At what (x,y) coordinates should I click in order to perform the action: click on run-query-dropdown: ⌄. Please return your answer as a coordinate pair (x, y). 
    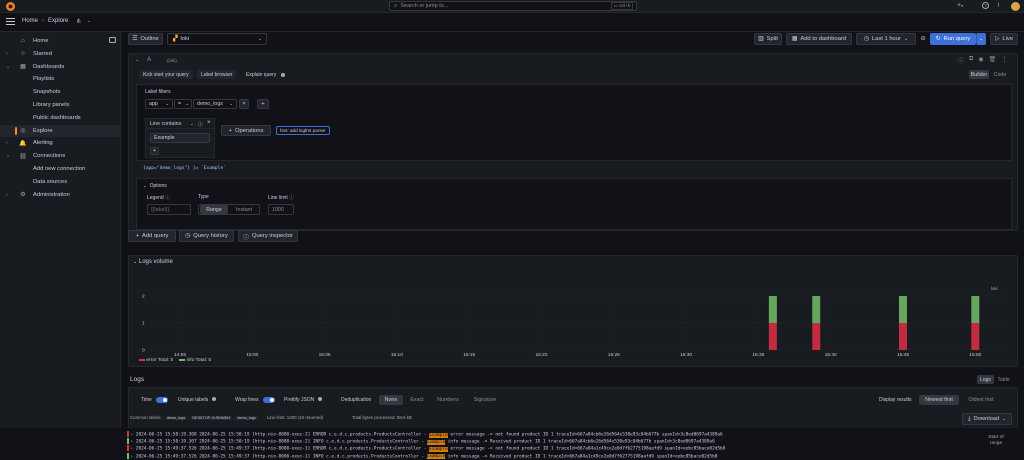
    Looking at the image, I should click on (981, 39).